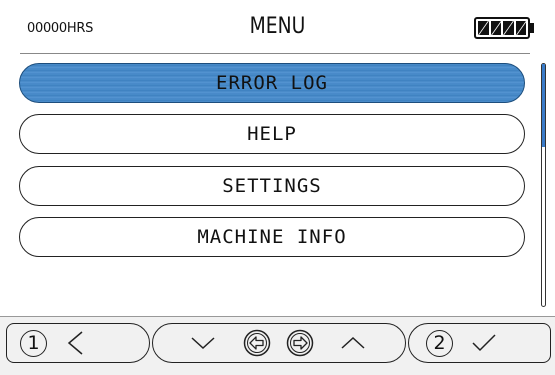 The height and width of the screenshot is (375, 555). I want to click on back-button, so click(76, 343).